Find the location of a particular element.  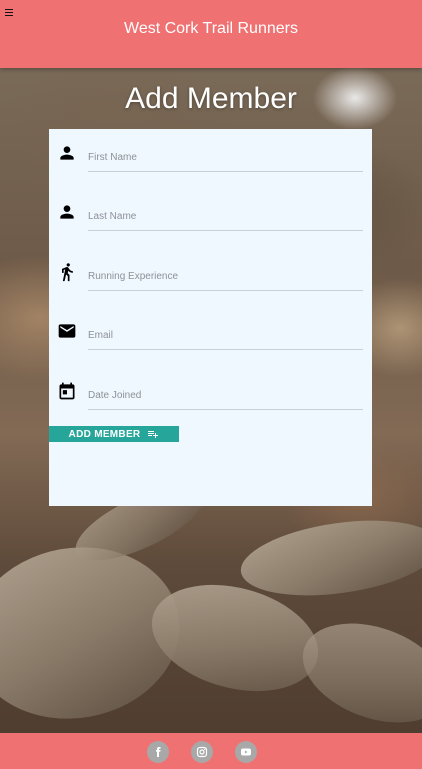

app-title: West Cork Trail Runners is located at coordinates (211, 28).